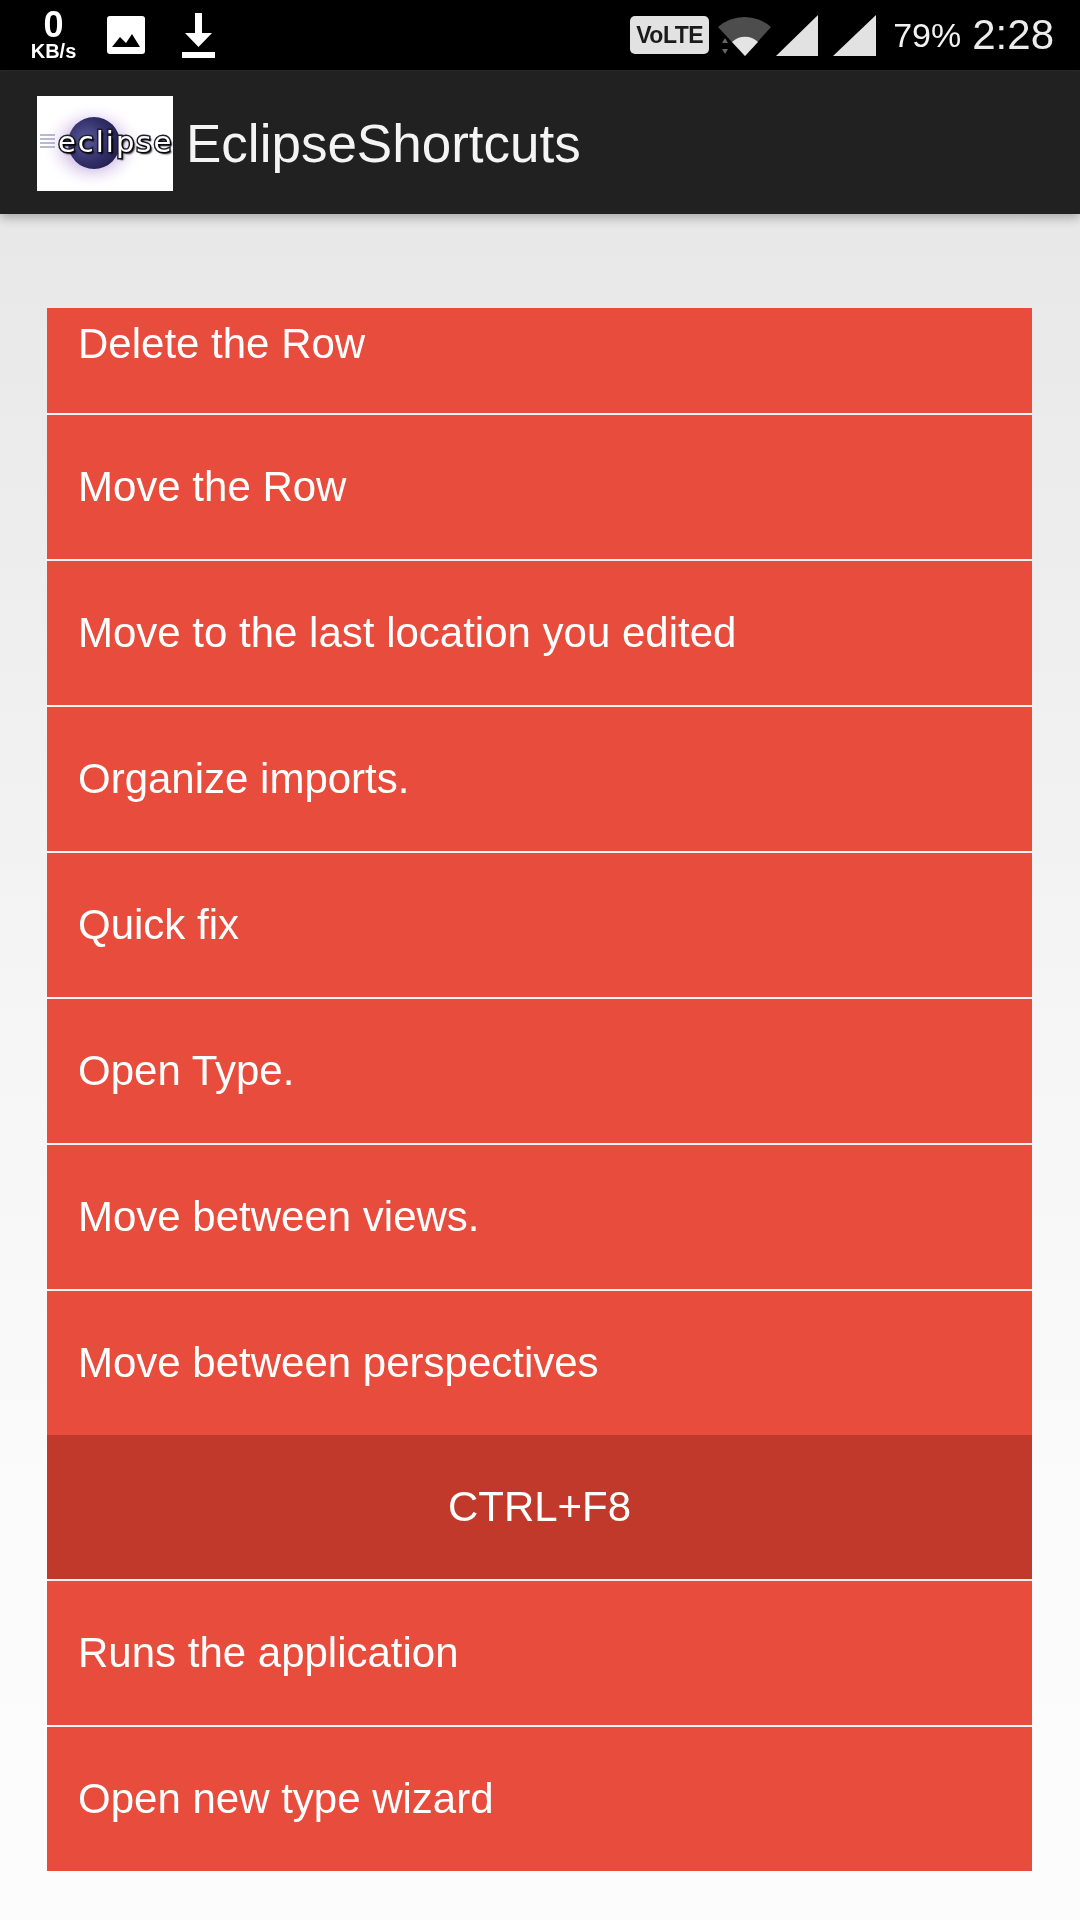 Image resolution: width=1080 pixels, height=1920 pixels. What do you see at coordinates (126, 35) in the screenshot?
I see `image-notification-icon` at bounding box center [126, 35].